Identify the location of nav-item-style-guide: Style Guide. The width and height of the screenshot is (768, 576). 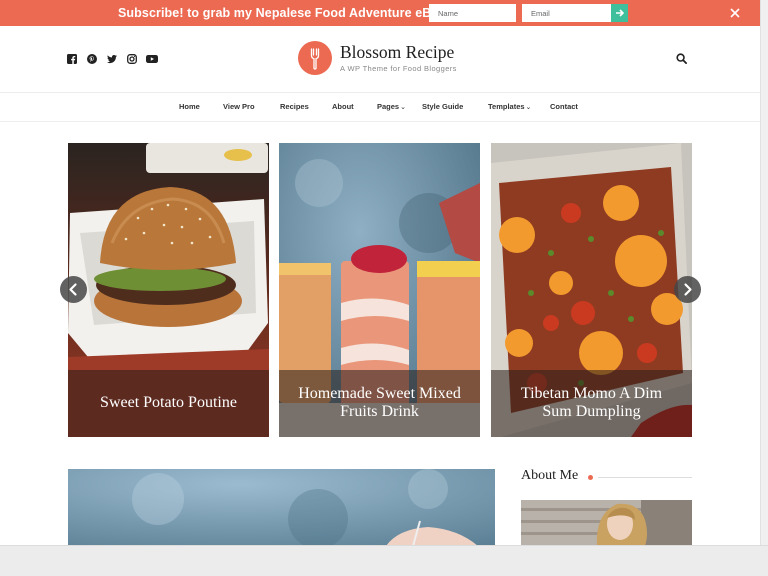
(442, 106).